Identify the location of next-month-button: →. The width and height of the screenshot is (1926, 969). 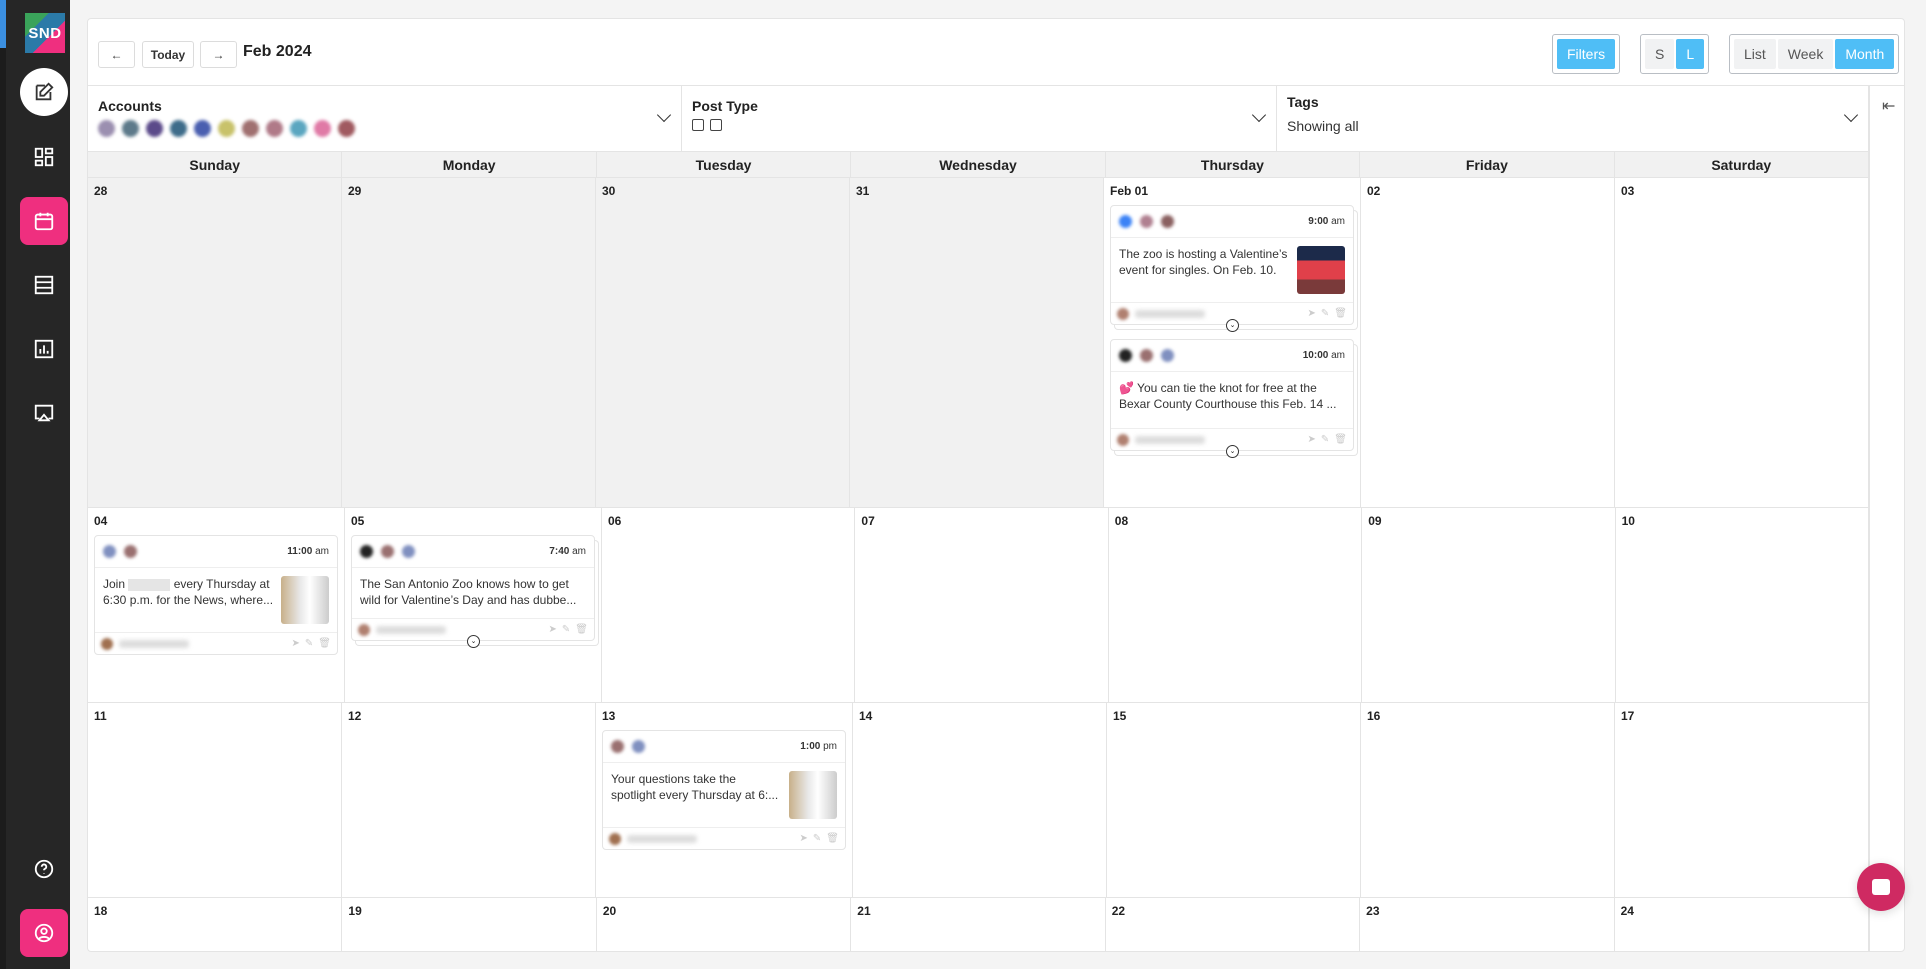
(218, 54).